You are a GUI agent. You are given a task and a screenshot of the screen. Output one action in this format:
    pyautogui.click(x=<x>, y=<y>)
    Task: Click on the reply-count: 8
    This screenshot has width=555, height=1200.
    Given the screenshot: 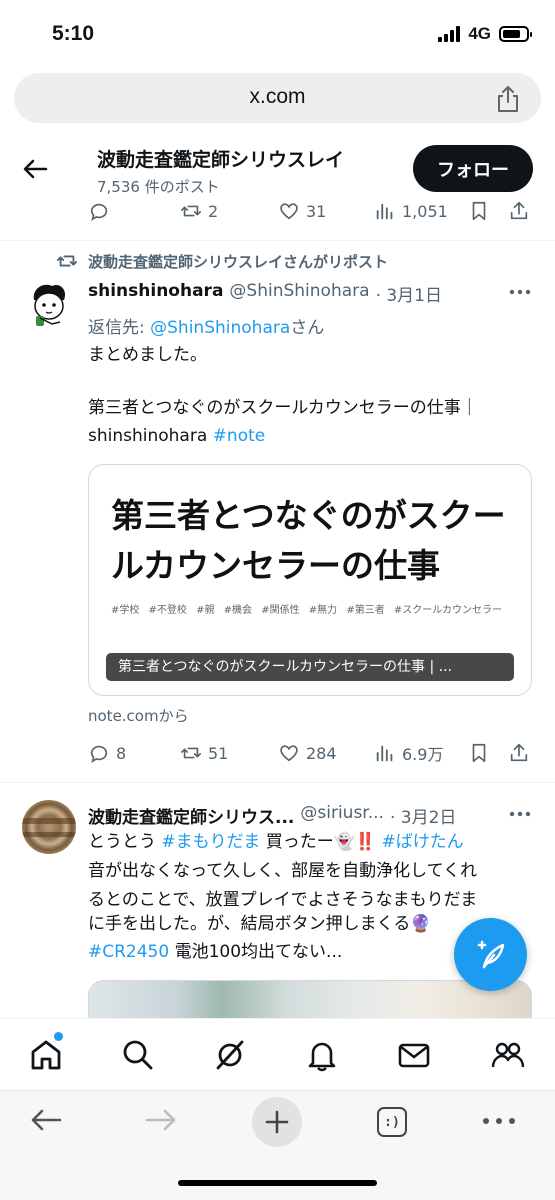 What is the action you would take?
    pyautogui.click(x=121, y=753)
    